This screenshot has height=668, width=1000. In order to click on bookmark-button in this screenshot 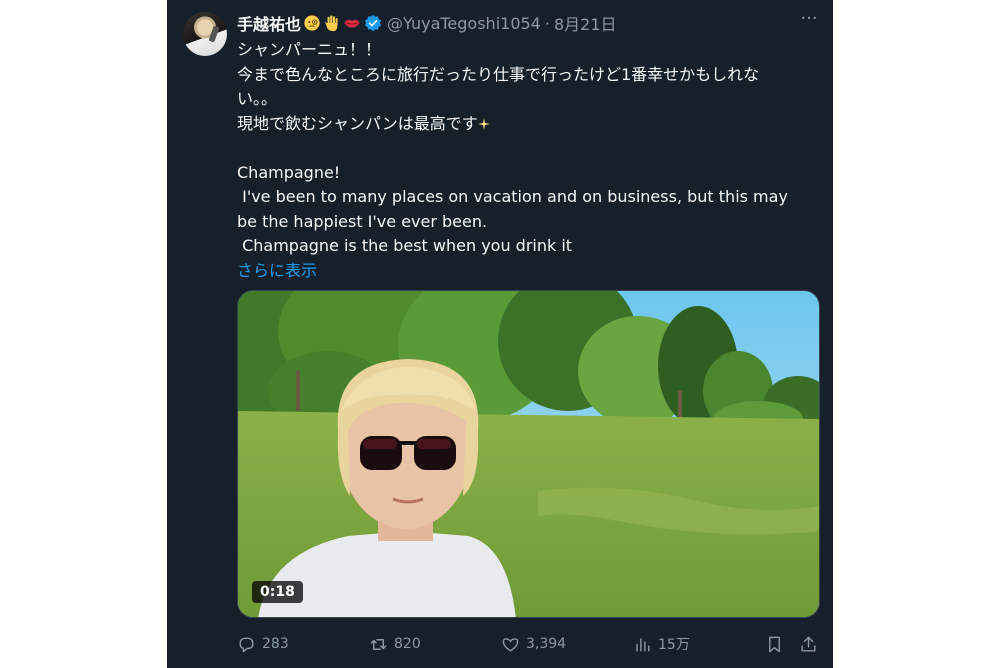, I will do `click(777, 644)`.